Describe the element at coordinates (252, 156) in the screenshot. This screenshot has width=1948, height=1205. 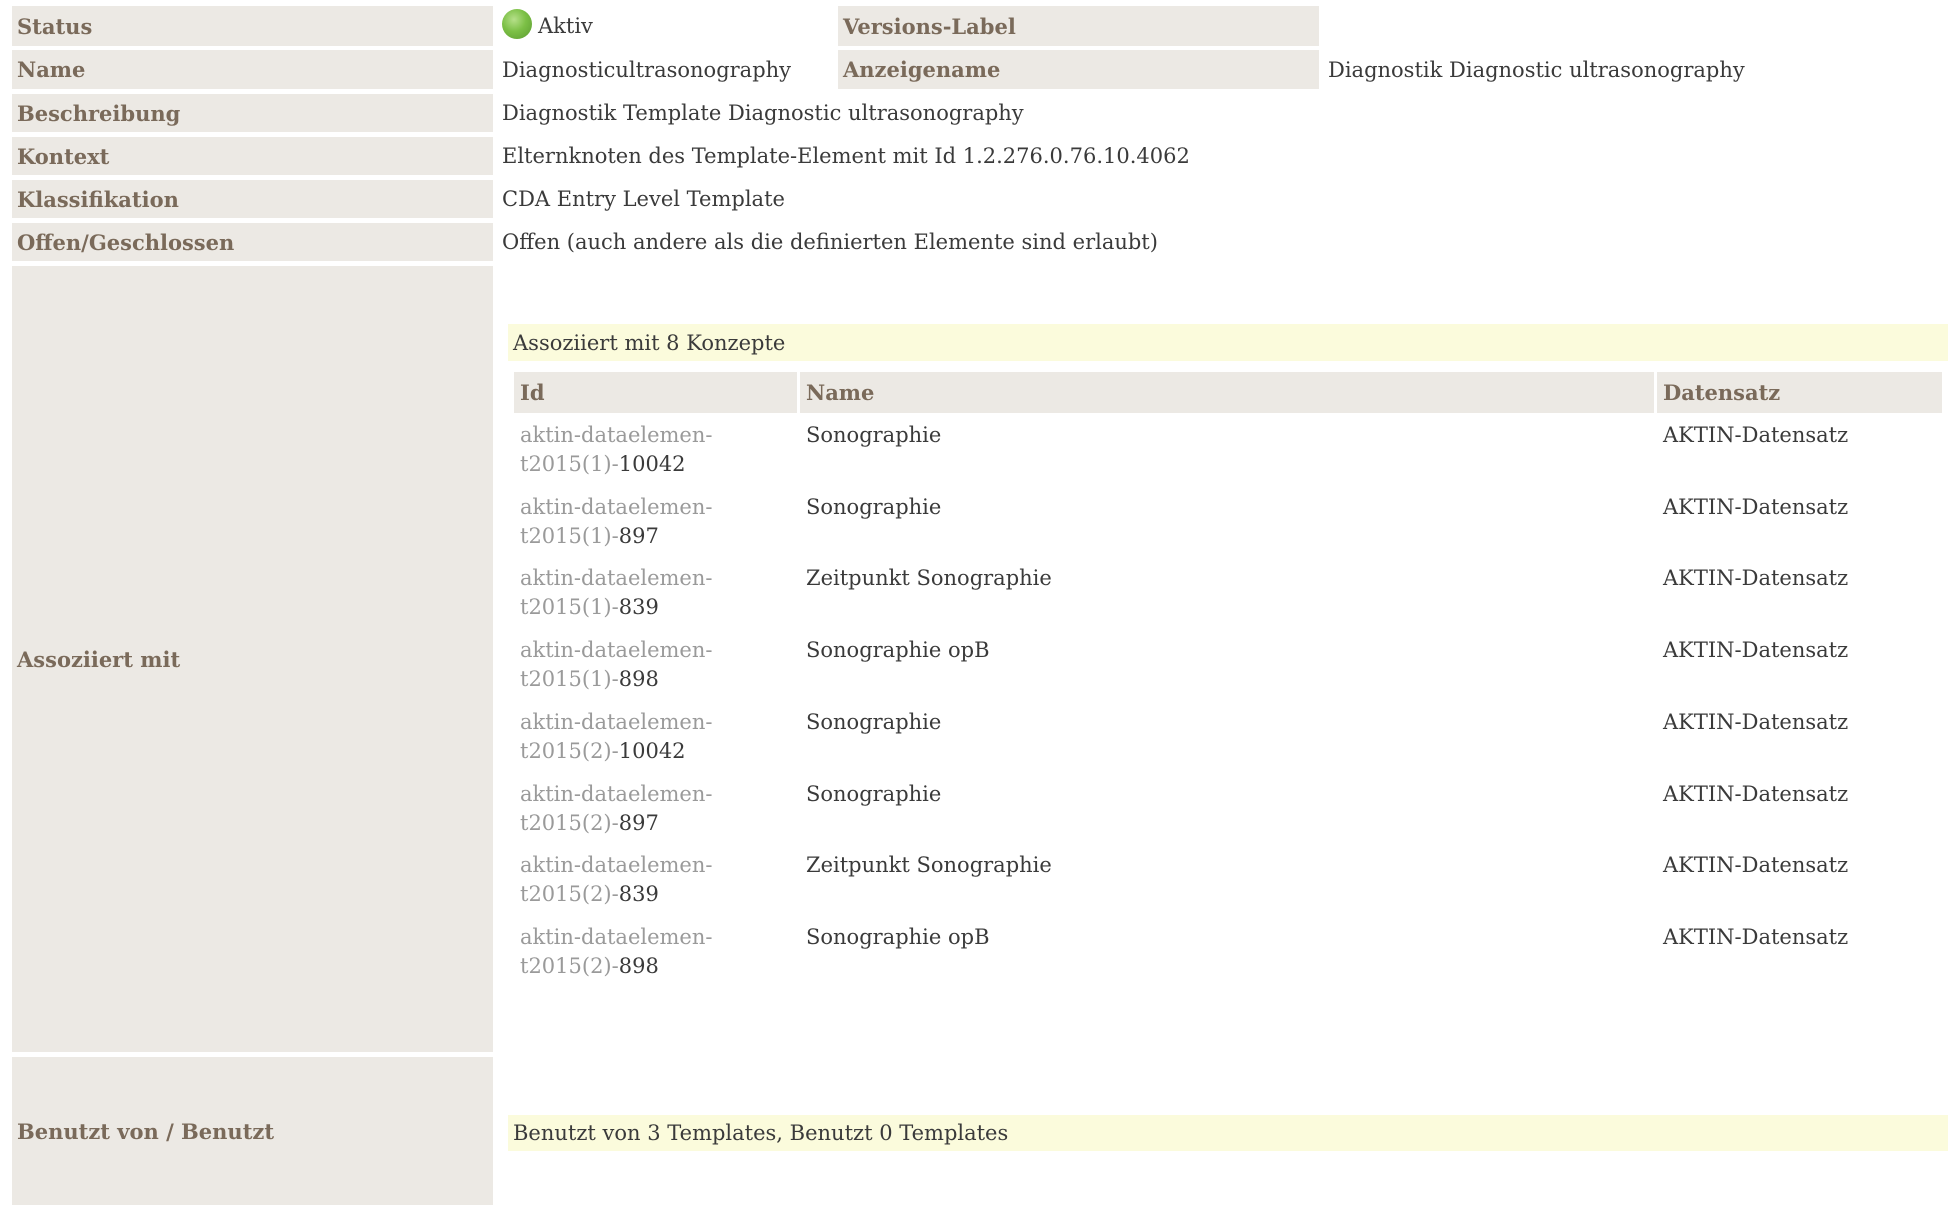
I see `kontext-label: Kontext` at that location.